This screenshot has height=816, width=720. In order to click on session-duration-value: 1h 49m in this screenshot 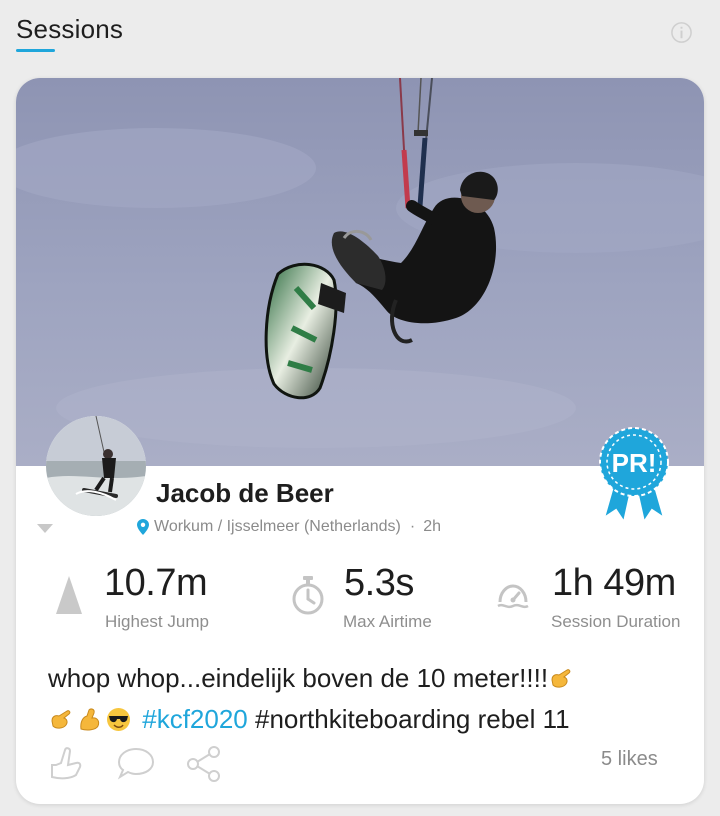, I will do `click(614, 583)`.